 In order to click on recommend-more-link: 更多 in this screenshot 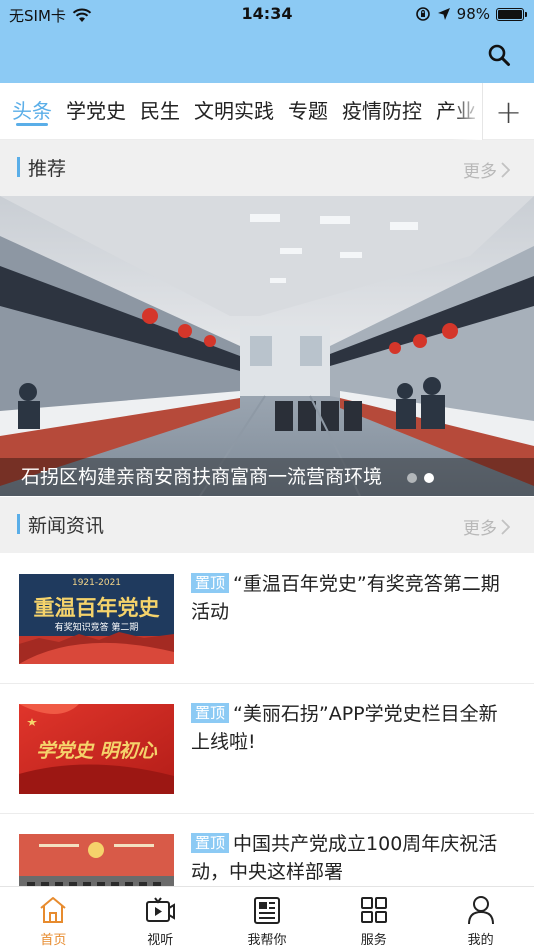, I will do `click(486, 169)`.